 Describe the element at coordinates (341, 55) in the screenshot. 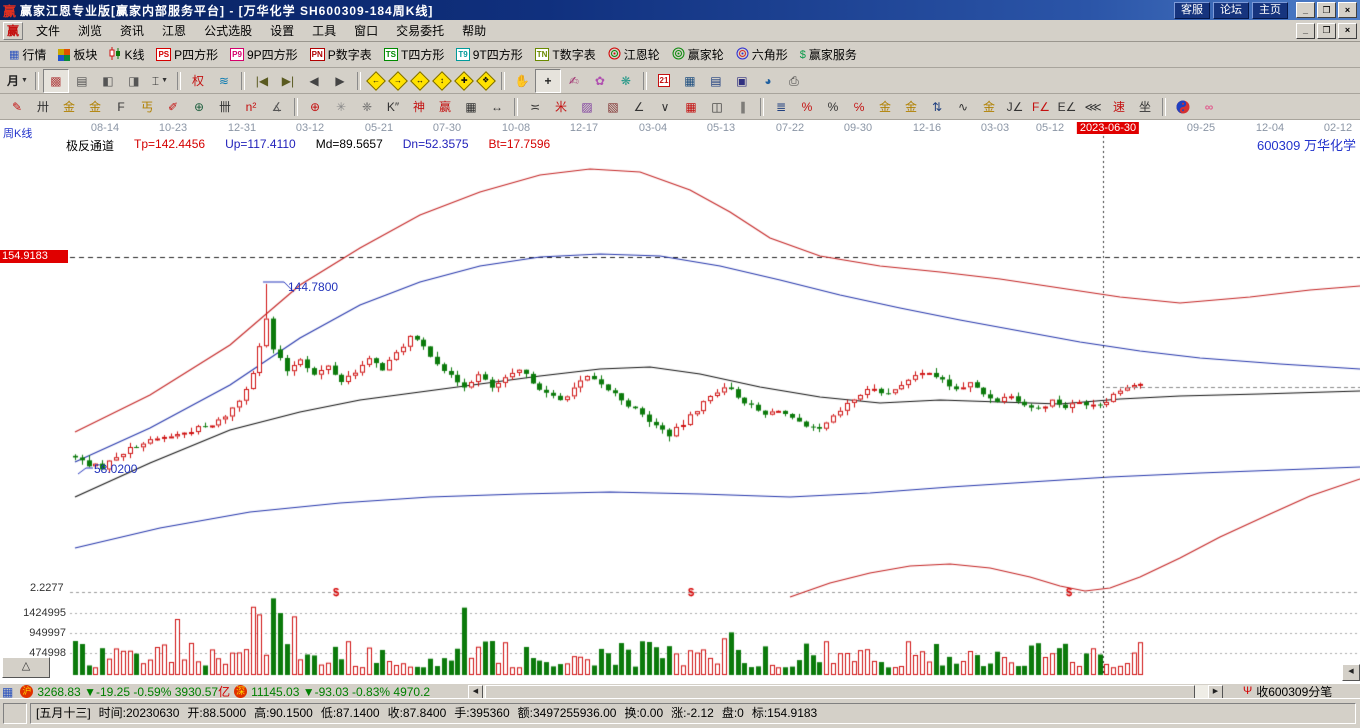

I see `p-number-table-button: PN P数字表` at that location.